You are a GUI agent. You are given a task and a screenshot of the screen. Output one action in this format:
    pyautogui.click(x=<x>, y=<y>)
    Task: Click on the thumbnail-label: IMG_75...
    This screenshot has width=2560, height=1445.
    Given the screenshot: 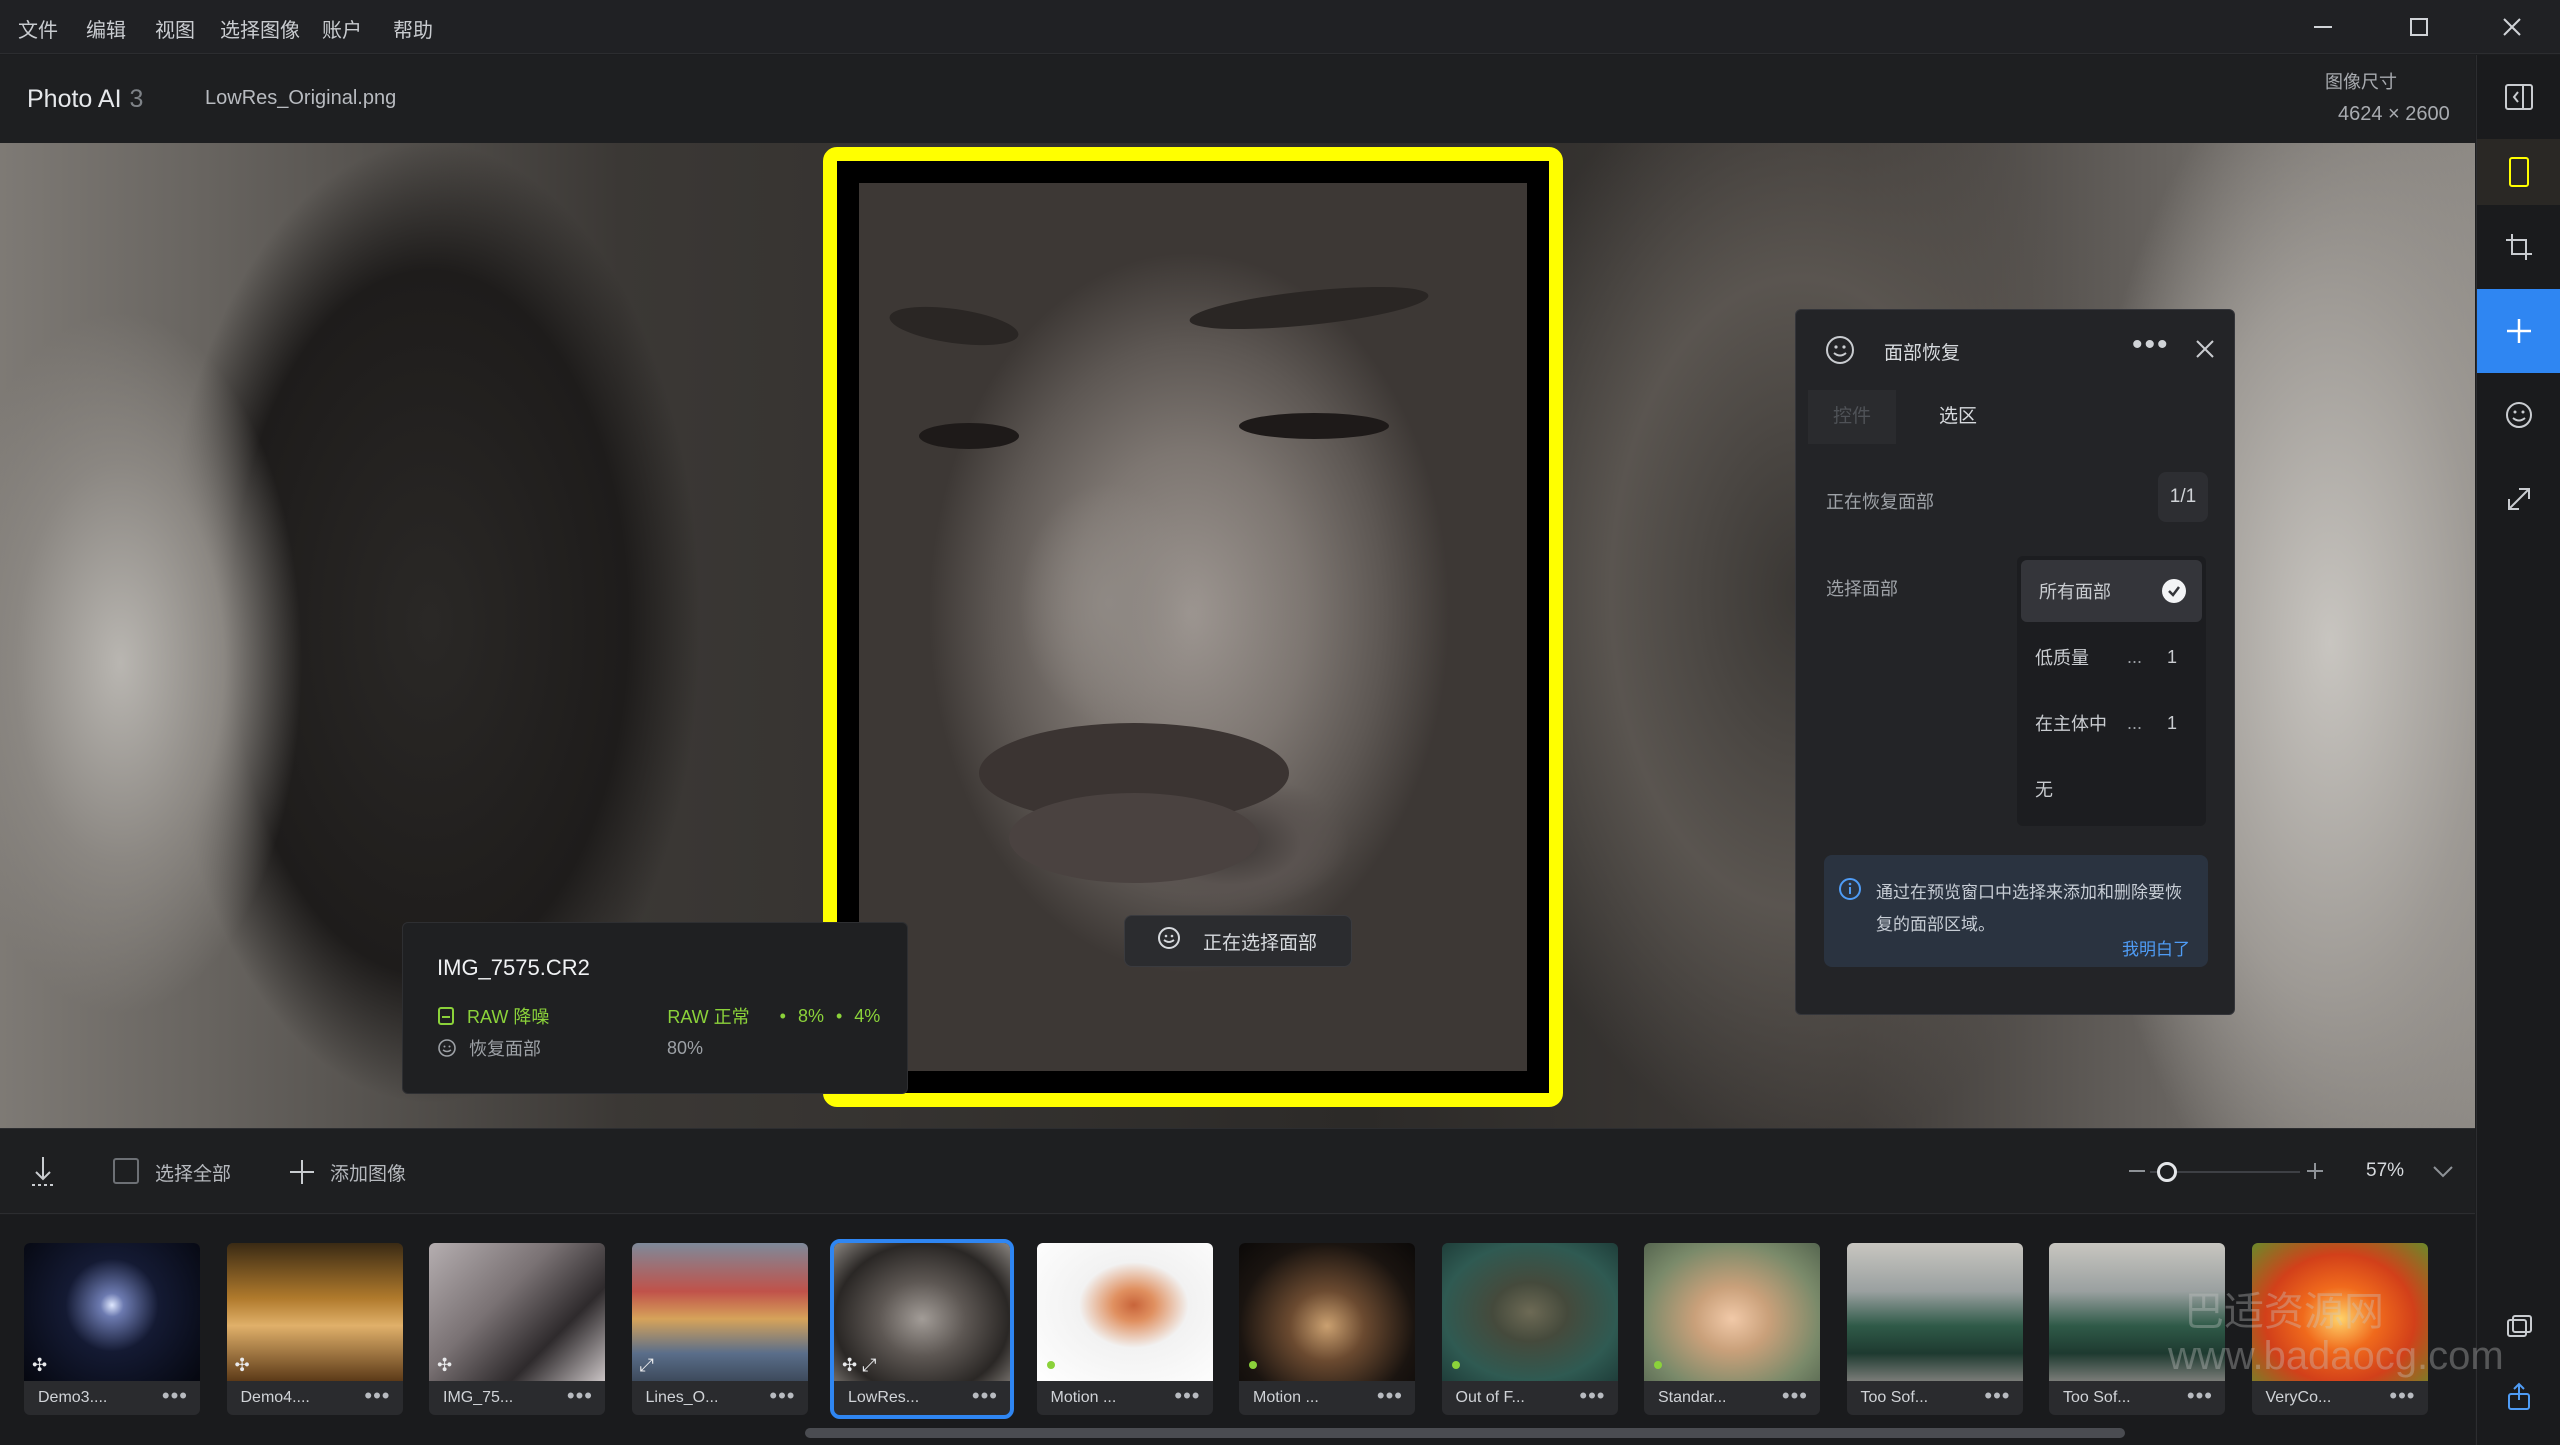 What is the action you would take?
    pyautogui.click(x=478, y=1397)
    